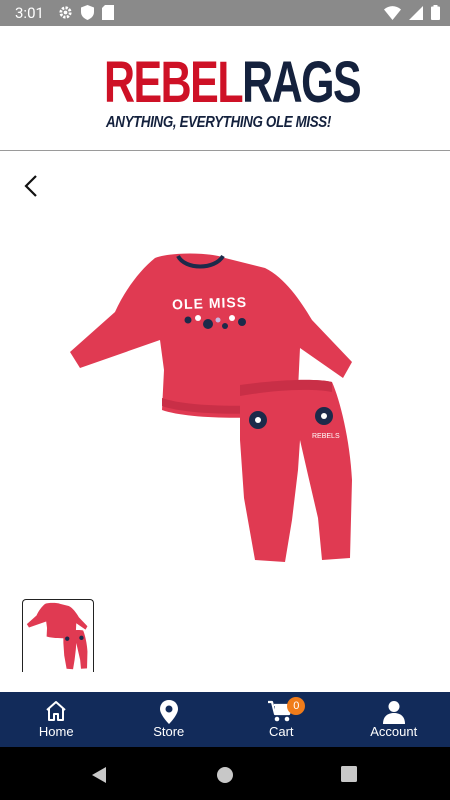  Describe the element at coordinates (349, 774) in the screenshot. I see `recents-square-icon` at that location.